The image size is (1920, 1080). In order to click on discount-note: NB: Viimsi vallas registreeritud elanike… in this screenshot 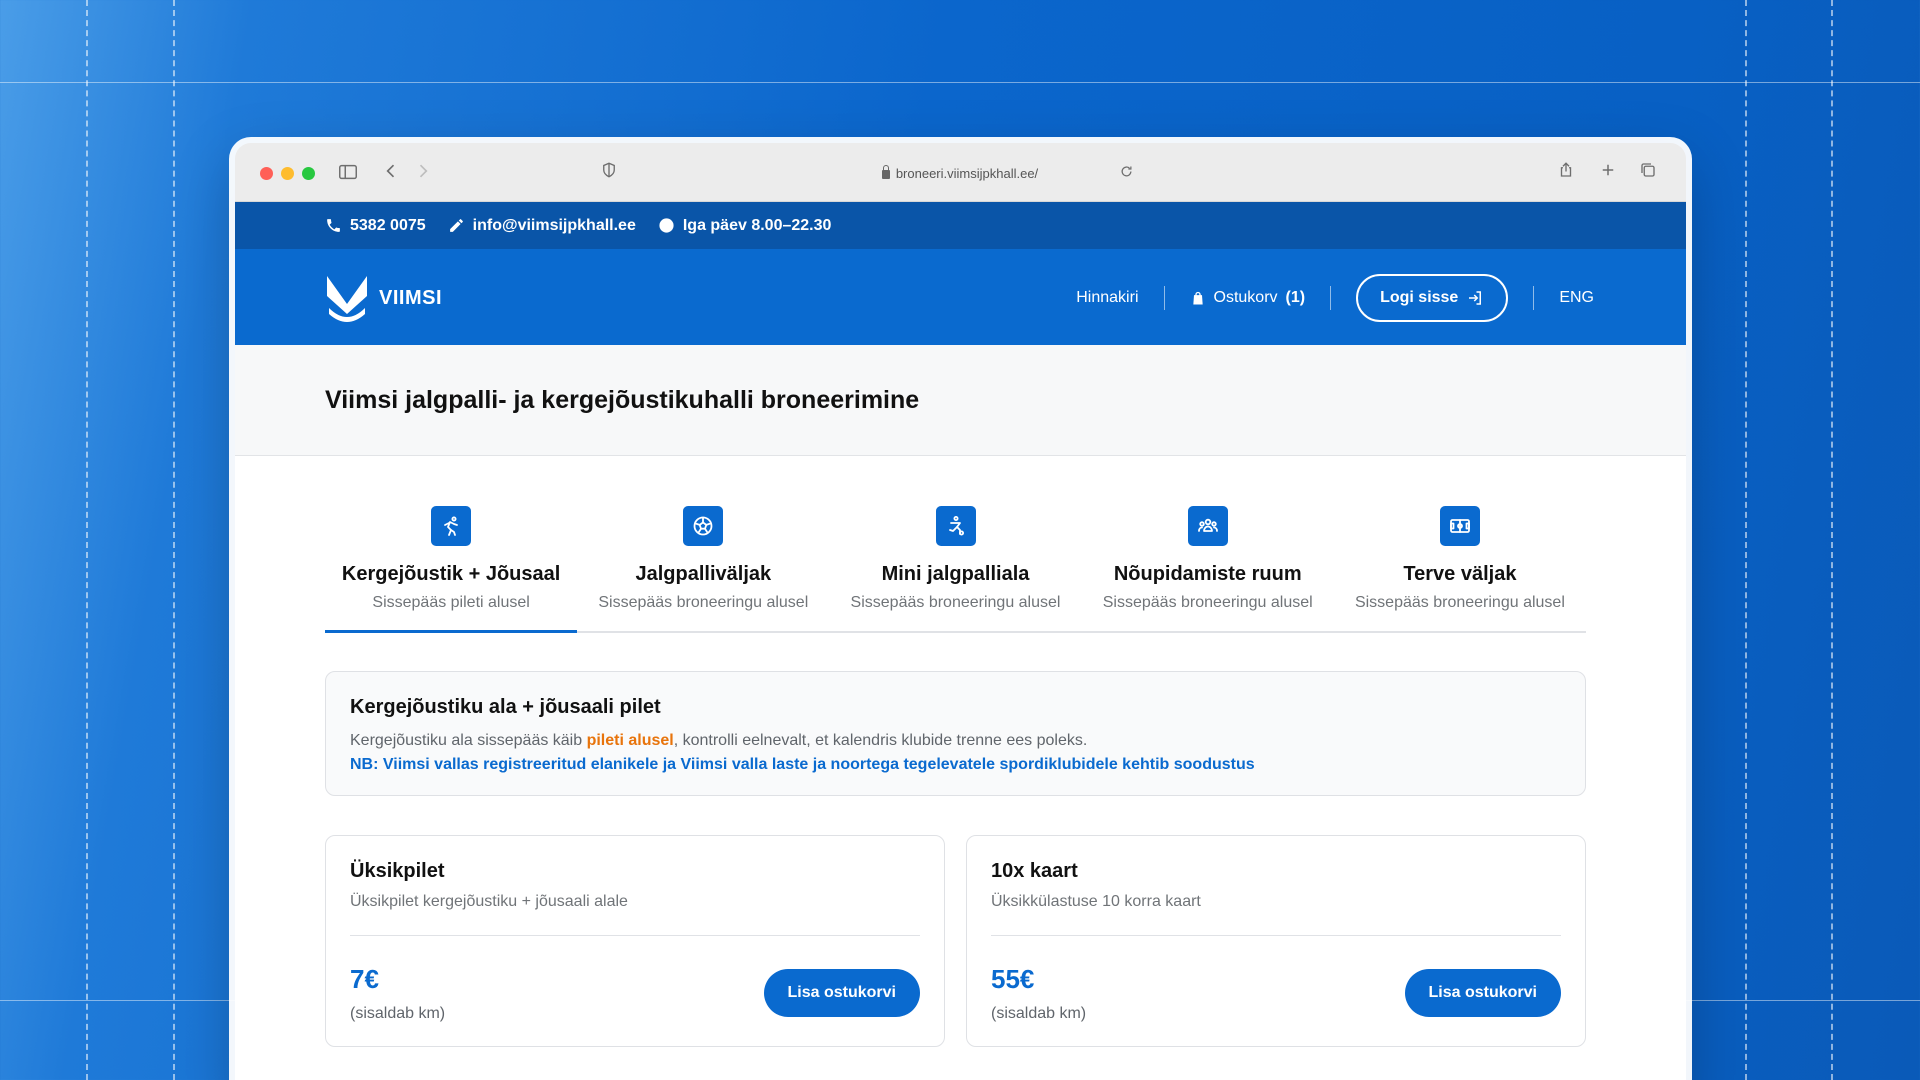, I will do `click(802, 764)`.